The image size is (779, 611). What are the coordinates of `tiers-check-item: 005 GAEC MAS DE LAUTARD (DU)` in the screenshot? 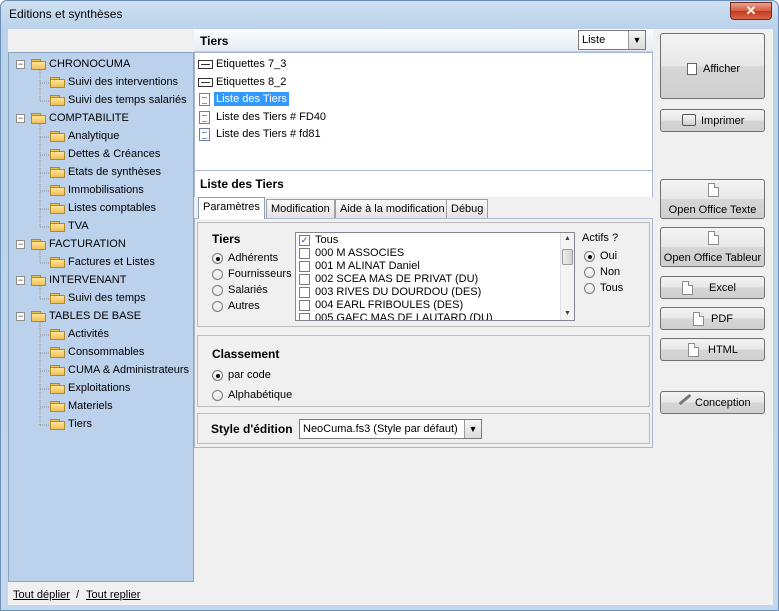 It's located at (429, 316).